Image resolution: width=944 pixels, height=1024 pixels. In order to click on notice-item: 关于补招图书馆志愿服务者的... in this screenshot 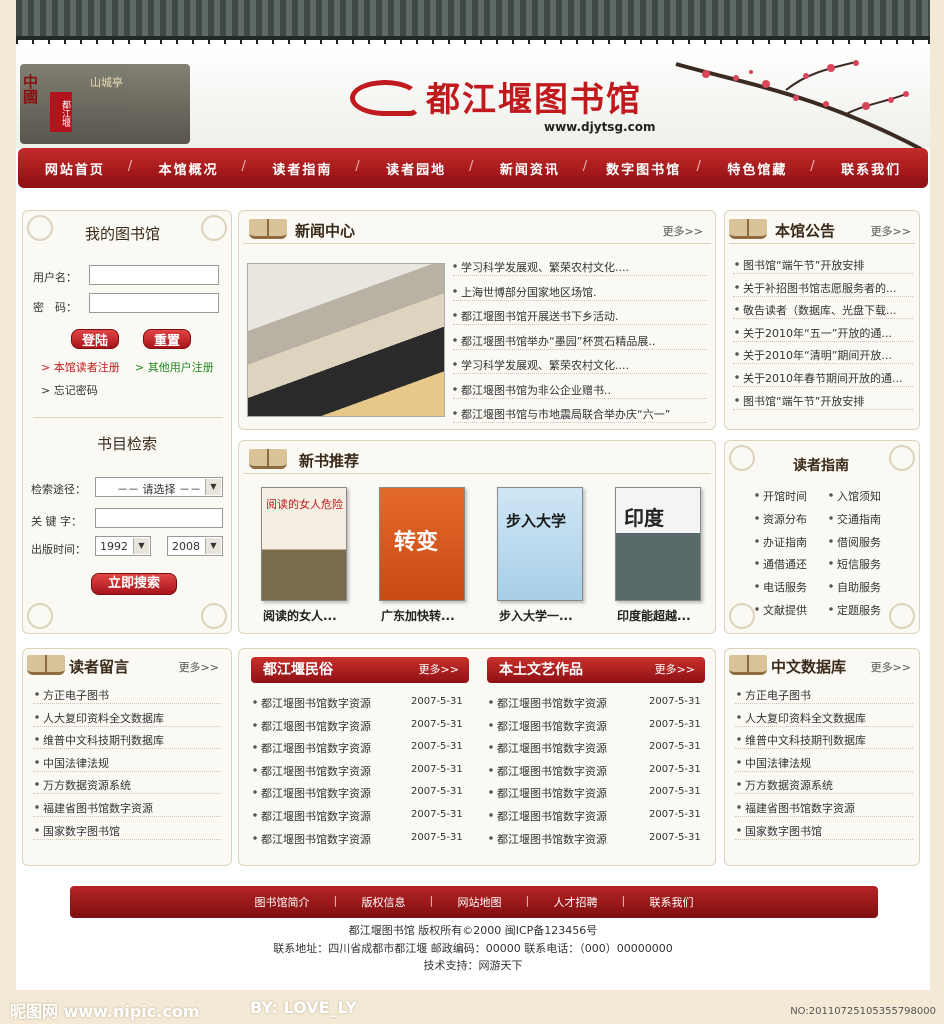, I will do `click(823, 287)`.